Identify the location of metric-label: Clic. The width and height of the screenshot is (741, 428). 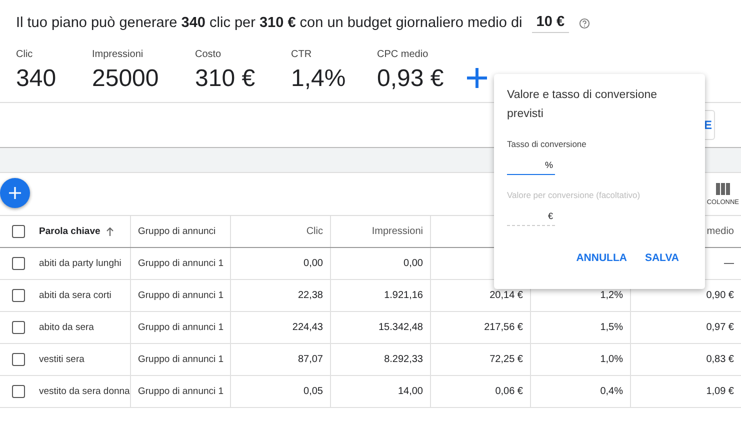
(25, 54).